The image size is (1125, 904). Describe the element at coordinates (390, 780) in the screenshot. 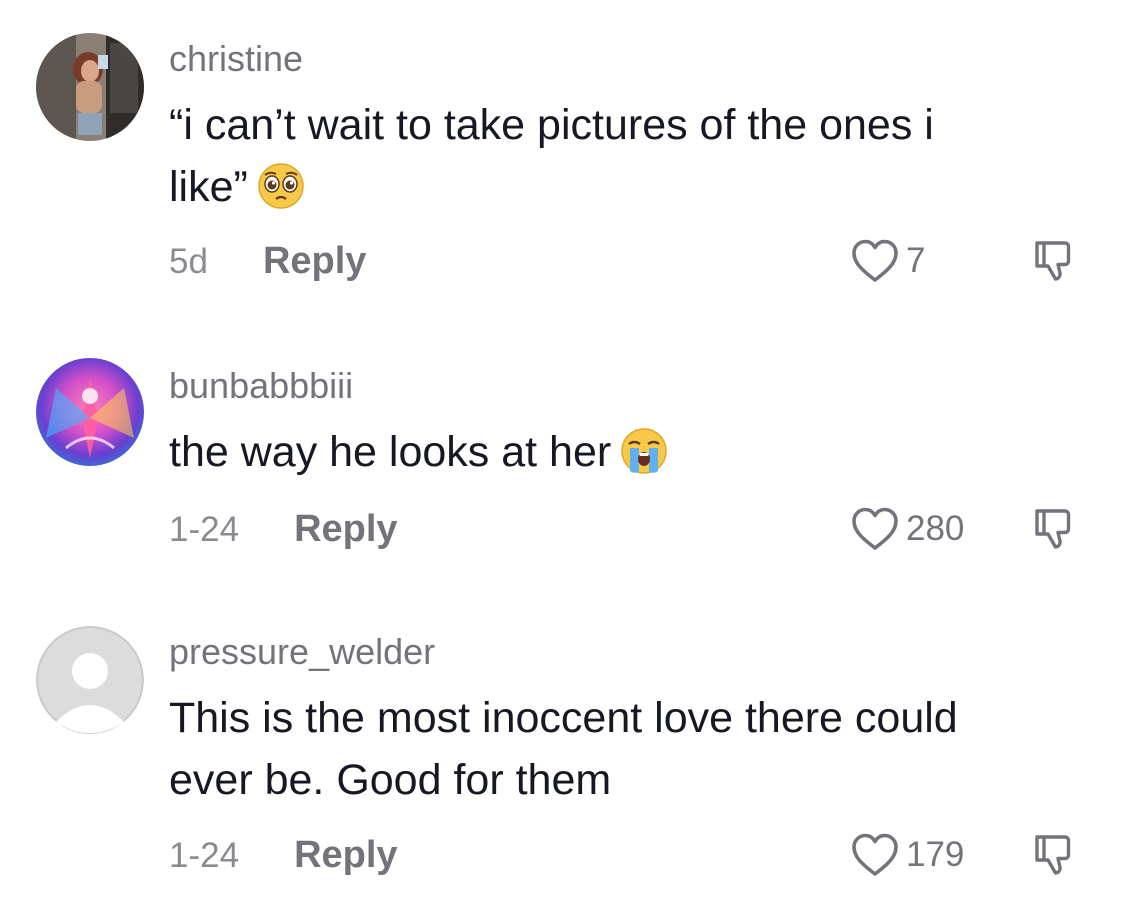

I see `comment-text-line: ever be. Good for them` at that location.